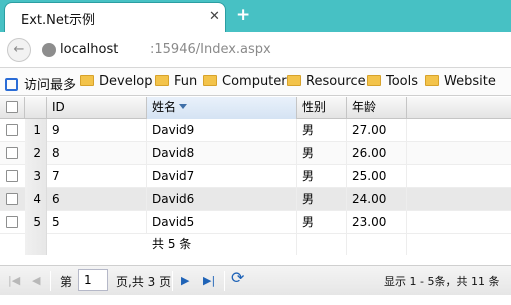 This screenshot has width=511, height=305. What do you see at coordinates (222, 199) in the screenshot?
I see `cell-name: David6` at bounding box center [222, 199].